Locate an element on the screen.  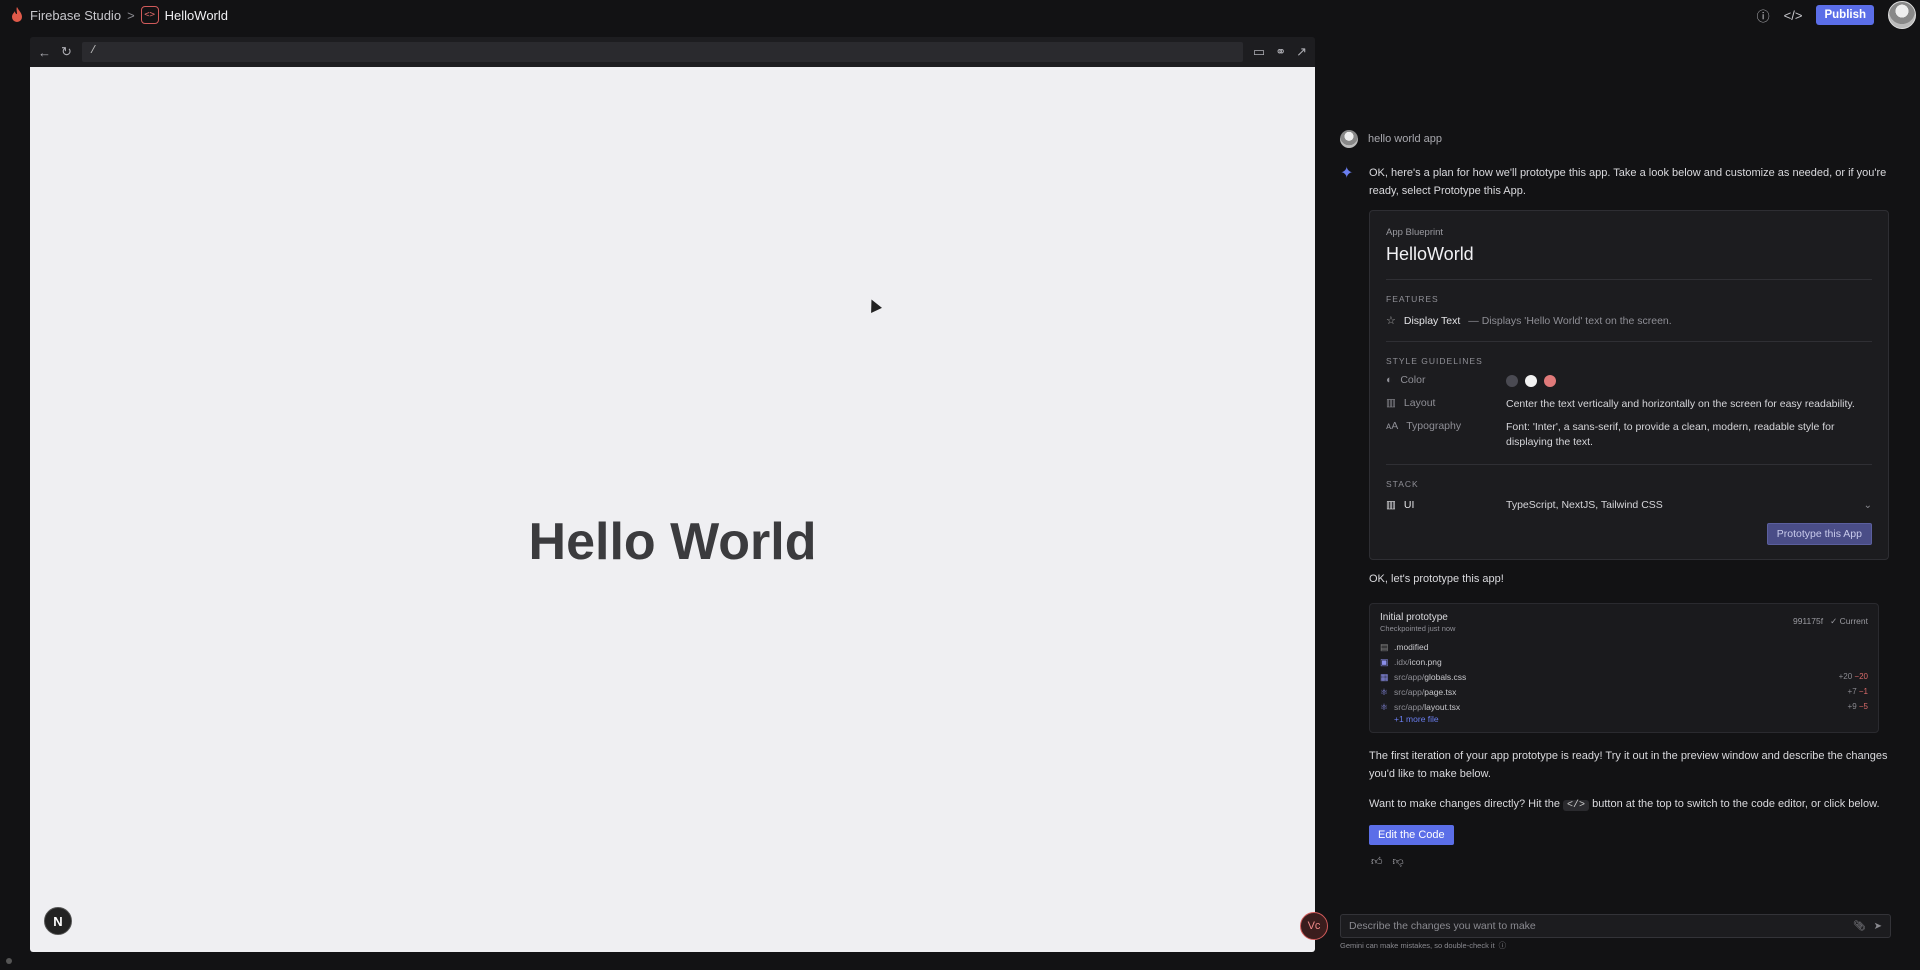
stack-value: TypeScript, NextJS, Tailwind CSS is located at coordinates (1584, 505).